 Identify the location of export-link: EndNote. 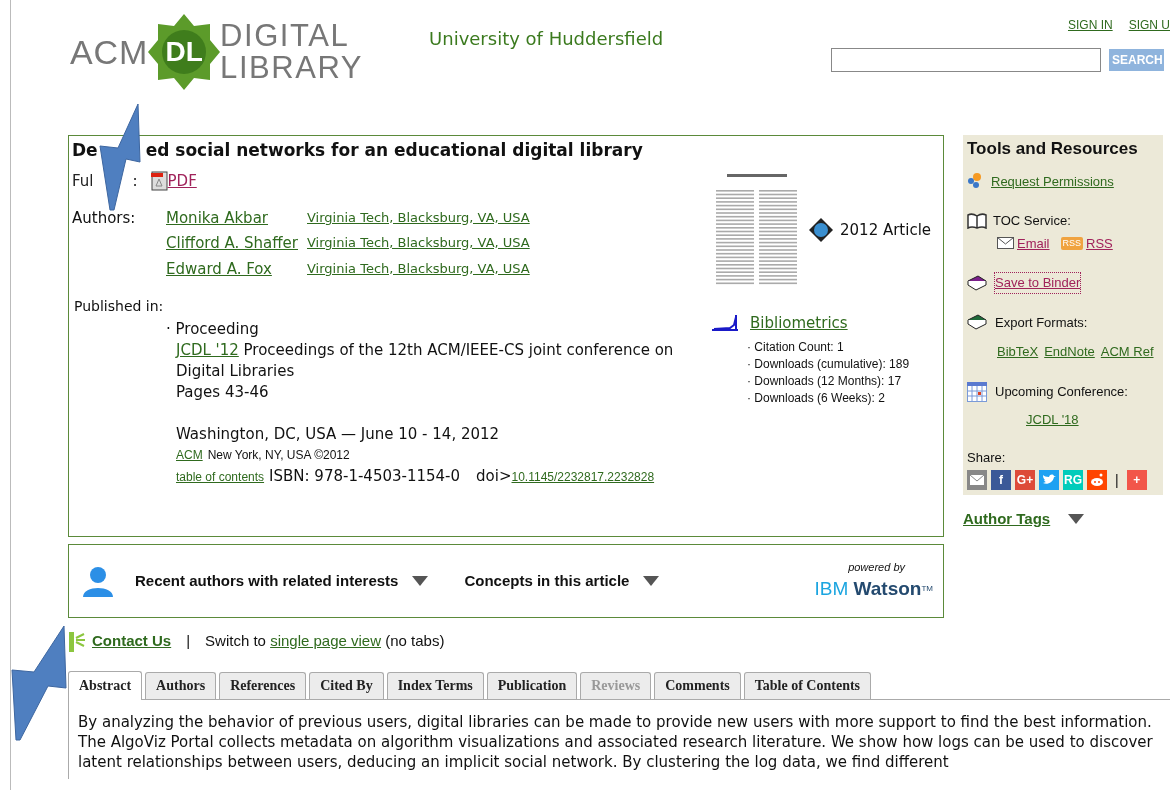
(1069, 352).